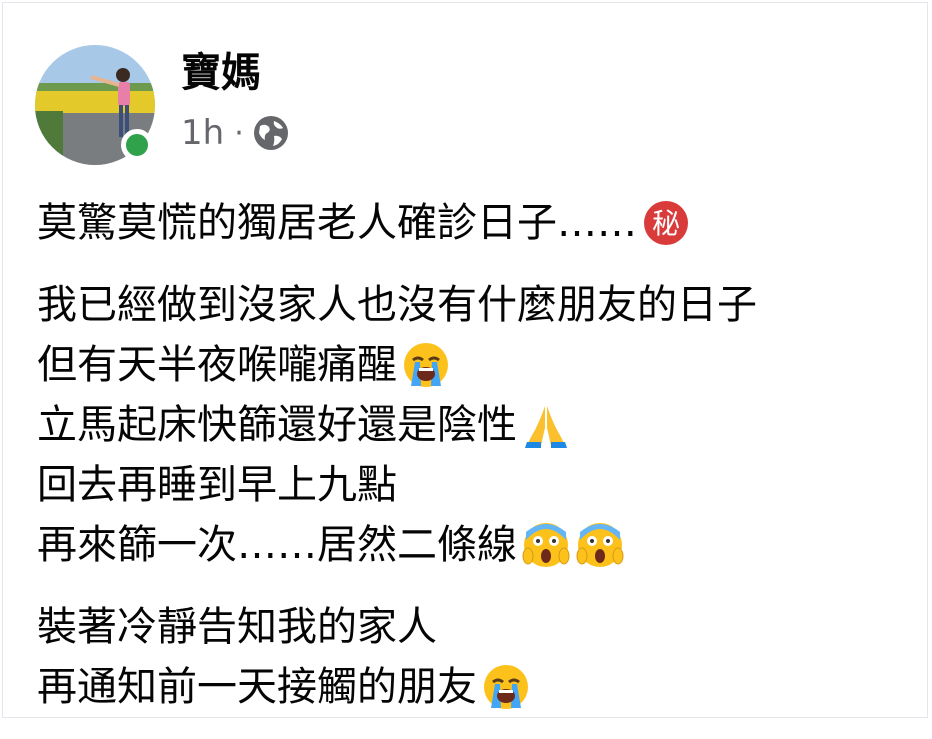 The height and width of the screenshot is (739, 932). I want to click on post-text: 再通知前一天接觸的朋友, so click(257, 687).